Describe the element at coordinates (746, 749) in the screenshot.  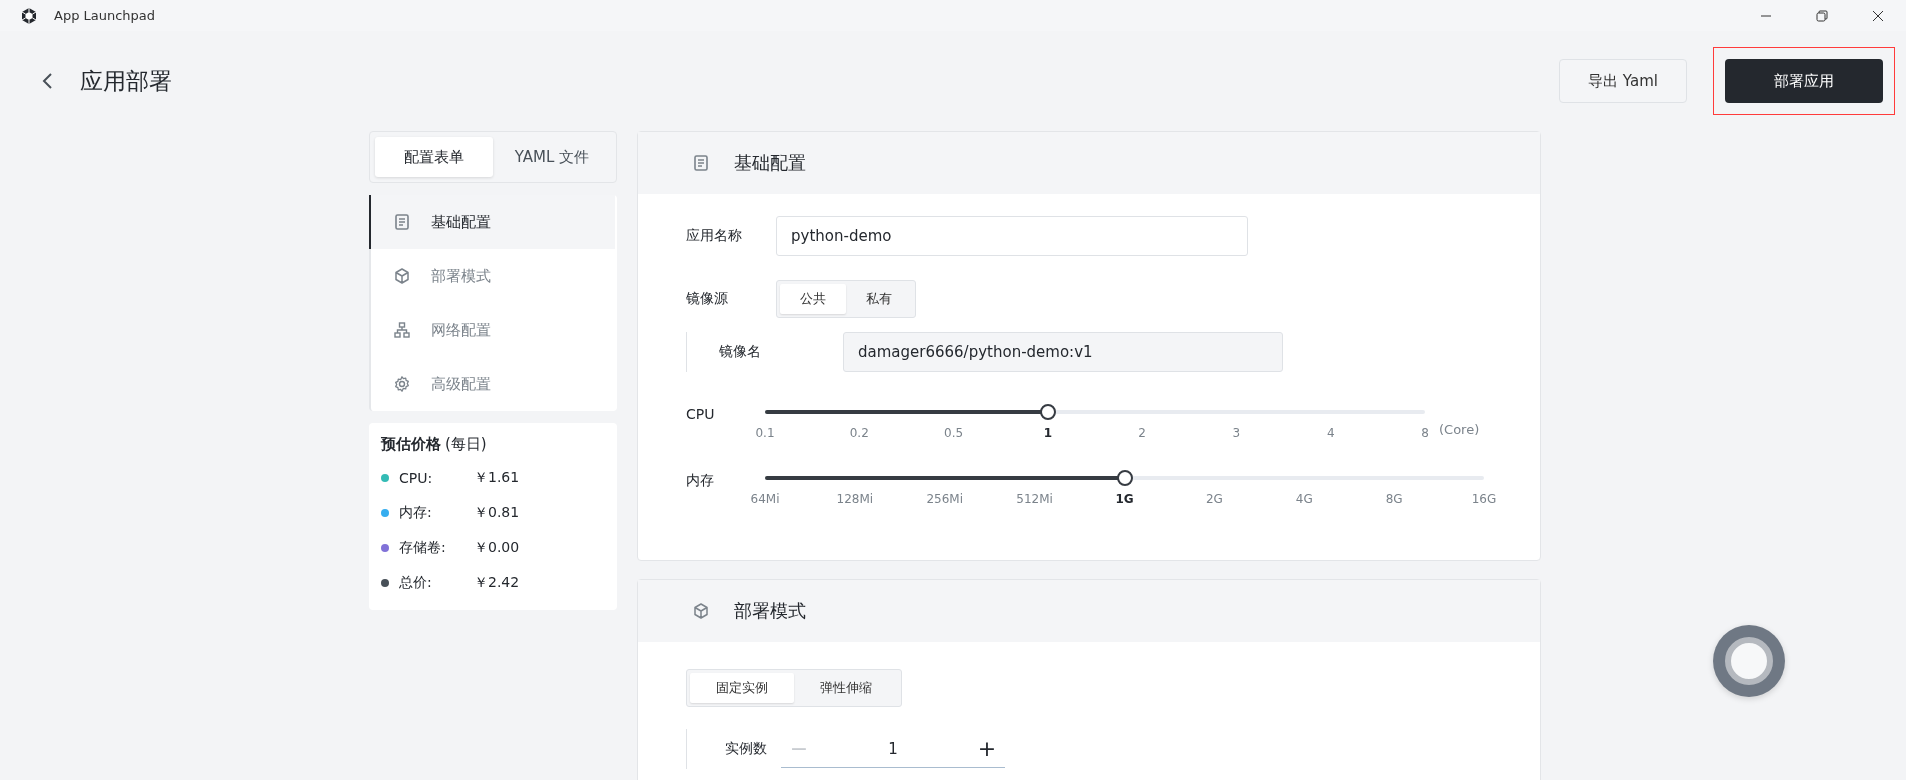
I see `field-label: 实例数` at that location.